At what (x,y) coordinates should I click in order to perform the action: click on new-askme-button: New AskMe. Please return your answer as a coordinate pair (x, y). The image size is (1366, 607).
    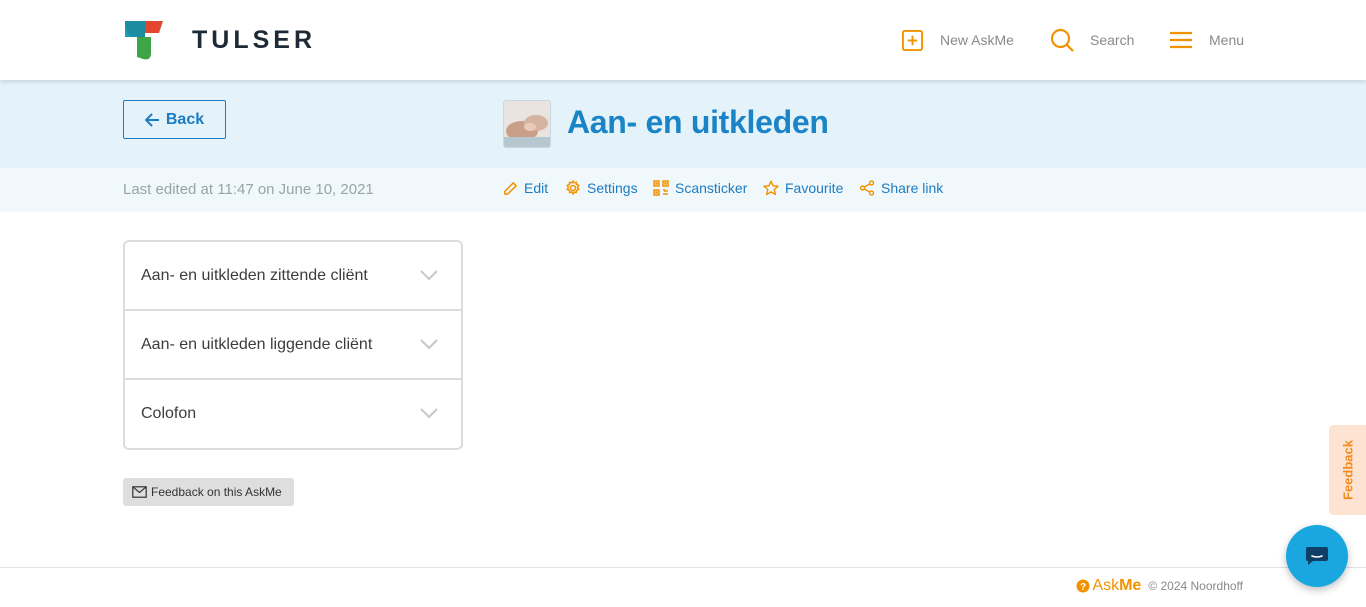
    Looking at the image, I should click on (957, 40).